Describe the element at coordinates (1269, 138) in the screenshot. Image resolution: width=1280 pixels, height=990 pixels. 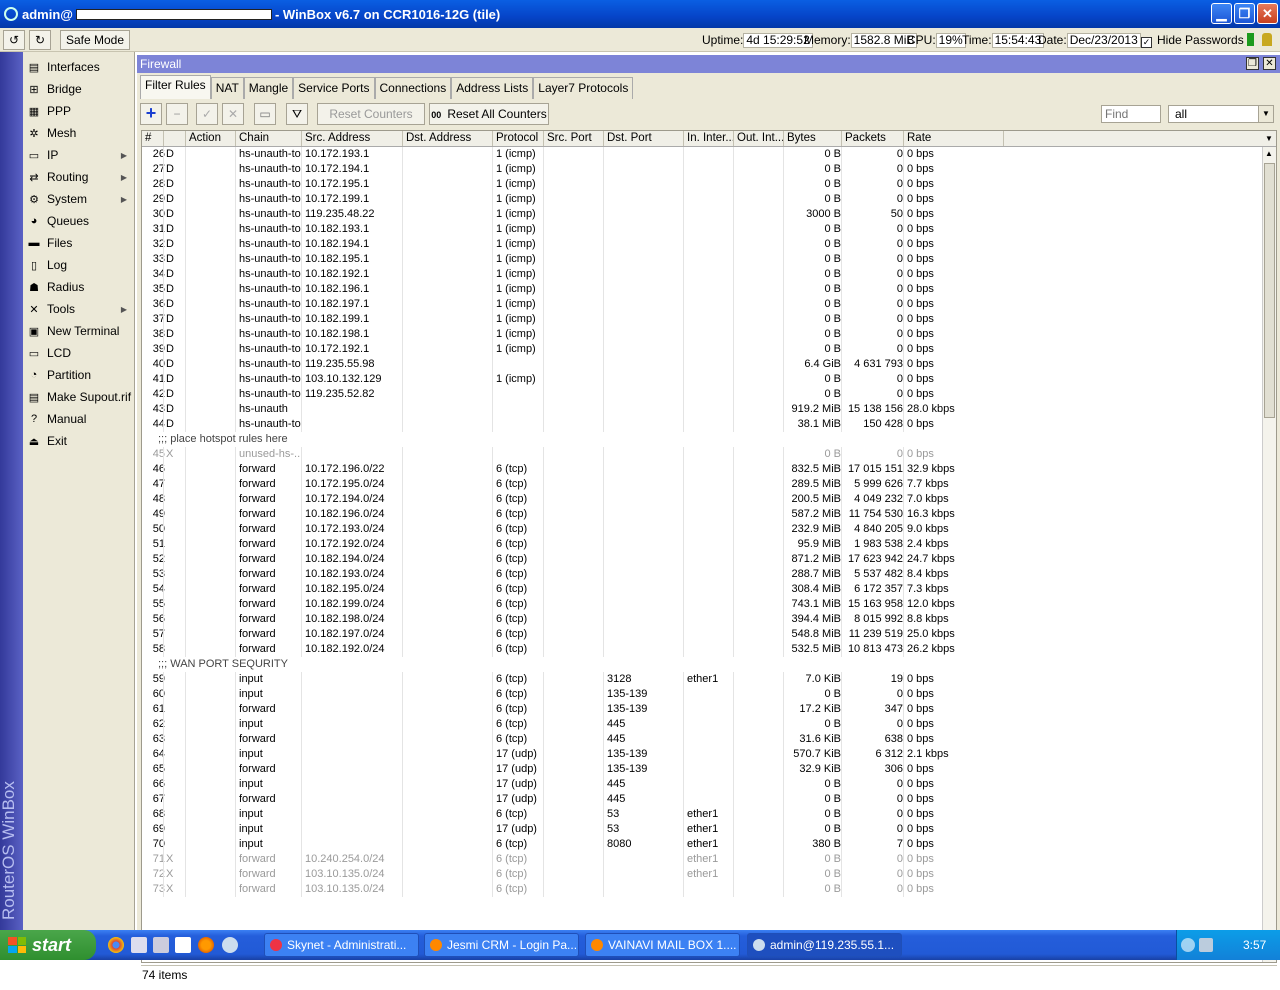
I see `column-chooser-icon: ▼` at that location.